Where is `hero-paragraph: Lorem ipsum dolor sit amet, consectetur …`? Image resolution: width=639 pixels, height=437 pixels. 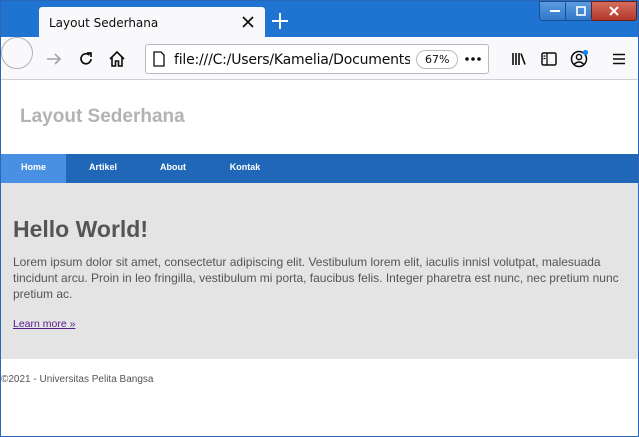 hero-paragraph: Lorem ipsum dolor sit amet, consectetur … is located at coordinates (316, 278).